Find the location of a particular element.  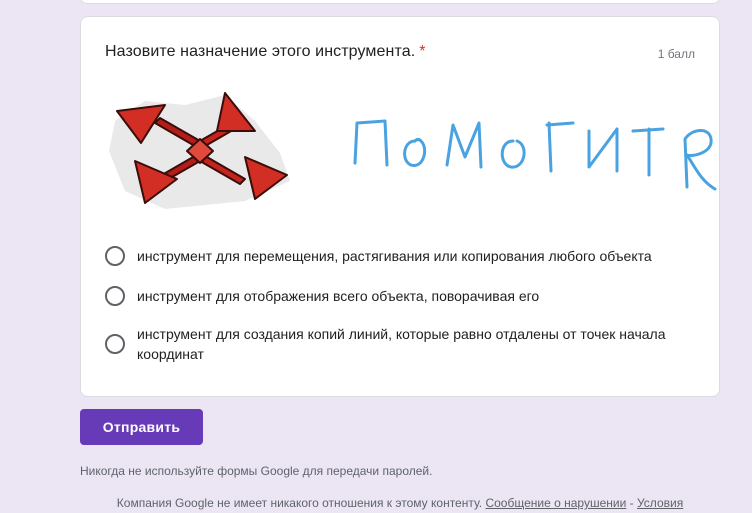

move-tool-arrows-icon is located at coordinates (199, 150).